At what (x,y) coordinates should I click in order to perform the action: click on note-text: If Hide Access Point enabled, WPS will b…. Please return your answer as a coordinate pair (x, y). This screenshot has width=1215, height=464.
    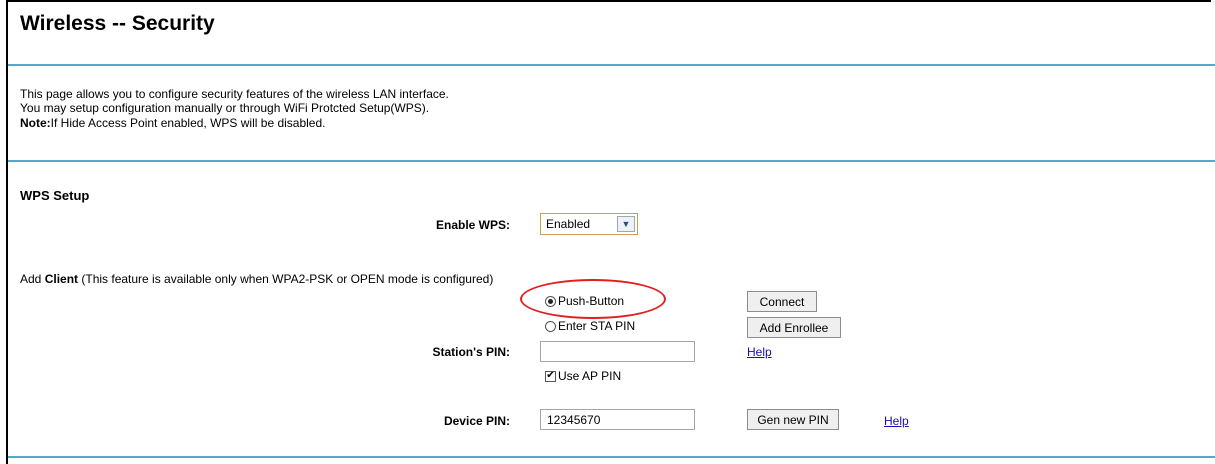
    Looking at the image, I should click on (188, 123).